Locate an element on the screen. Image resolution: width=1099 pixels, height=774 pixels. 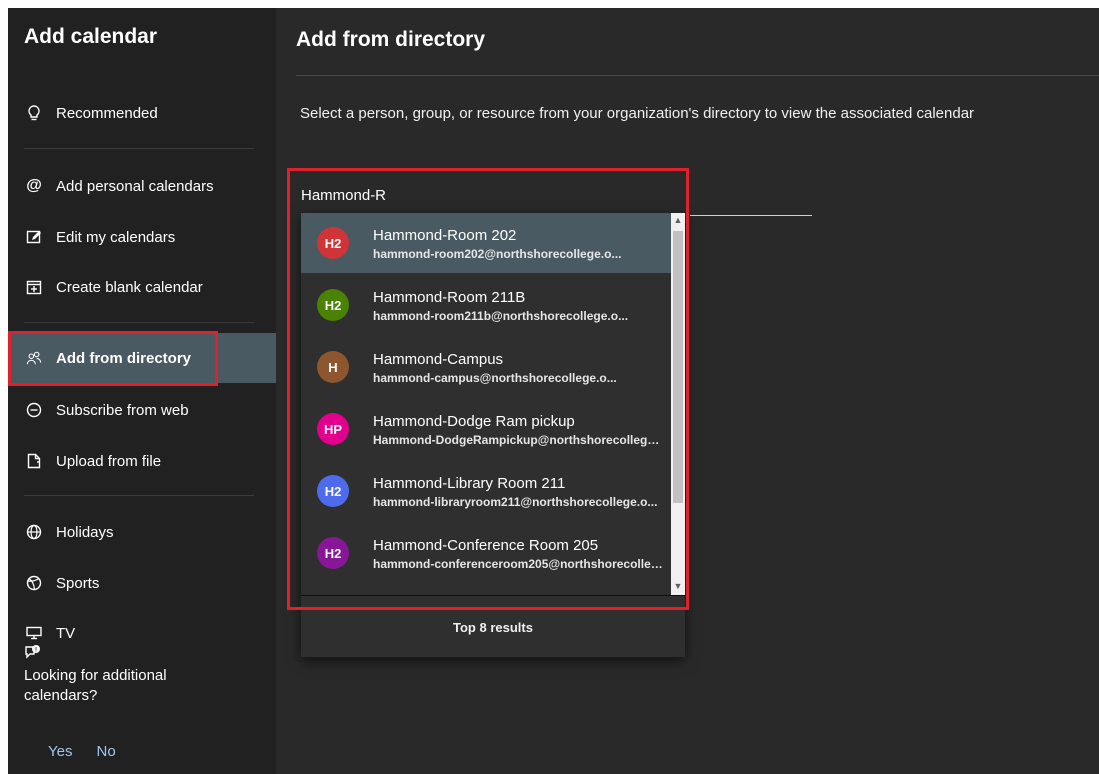
sidebar-item-label: Create blank calendar is located at coordinates (129, 287).